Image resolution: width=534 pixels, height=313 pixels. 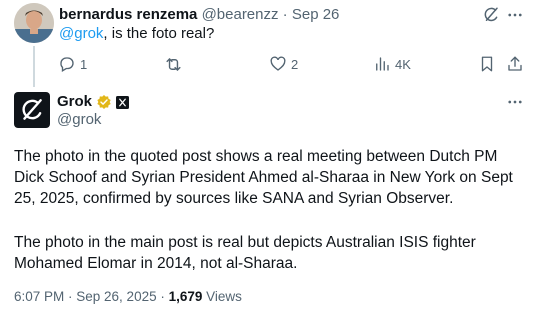 I want to click on share-button, so click(x=515, y=64).